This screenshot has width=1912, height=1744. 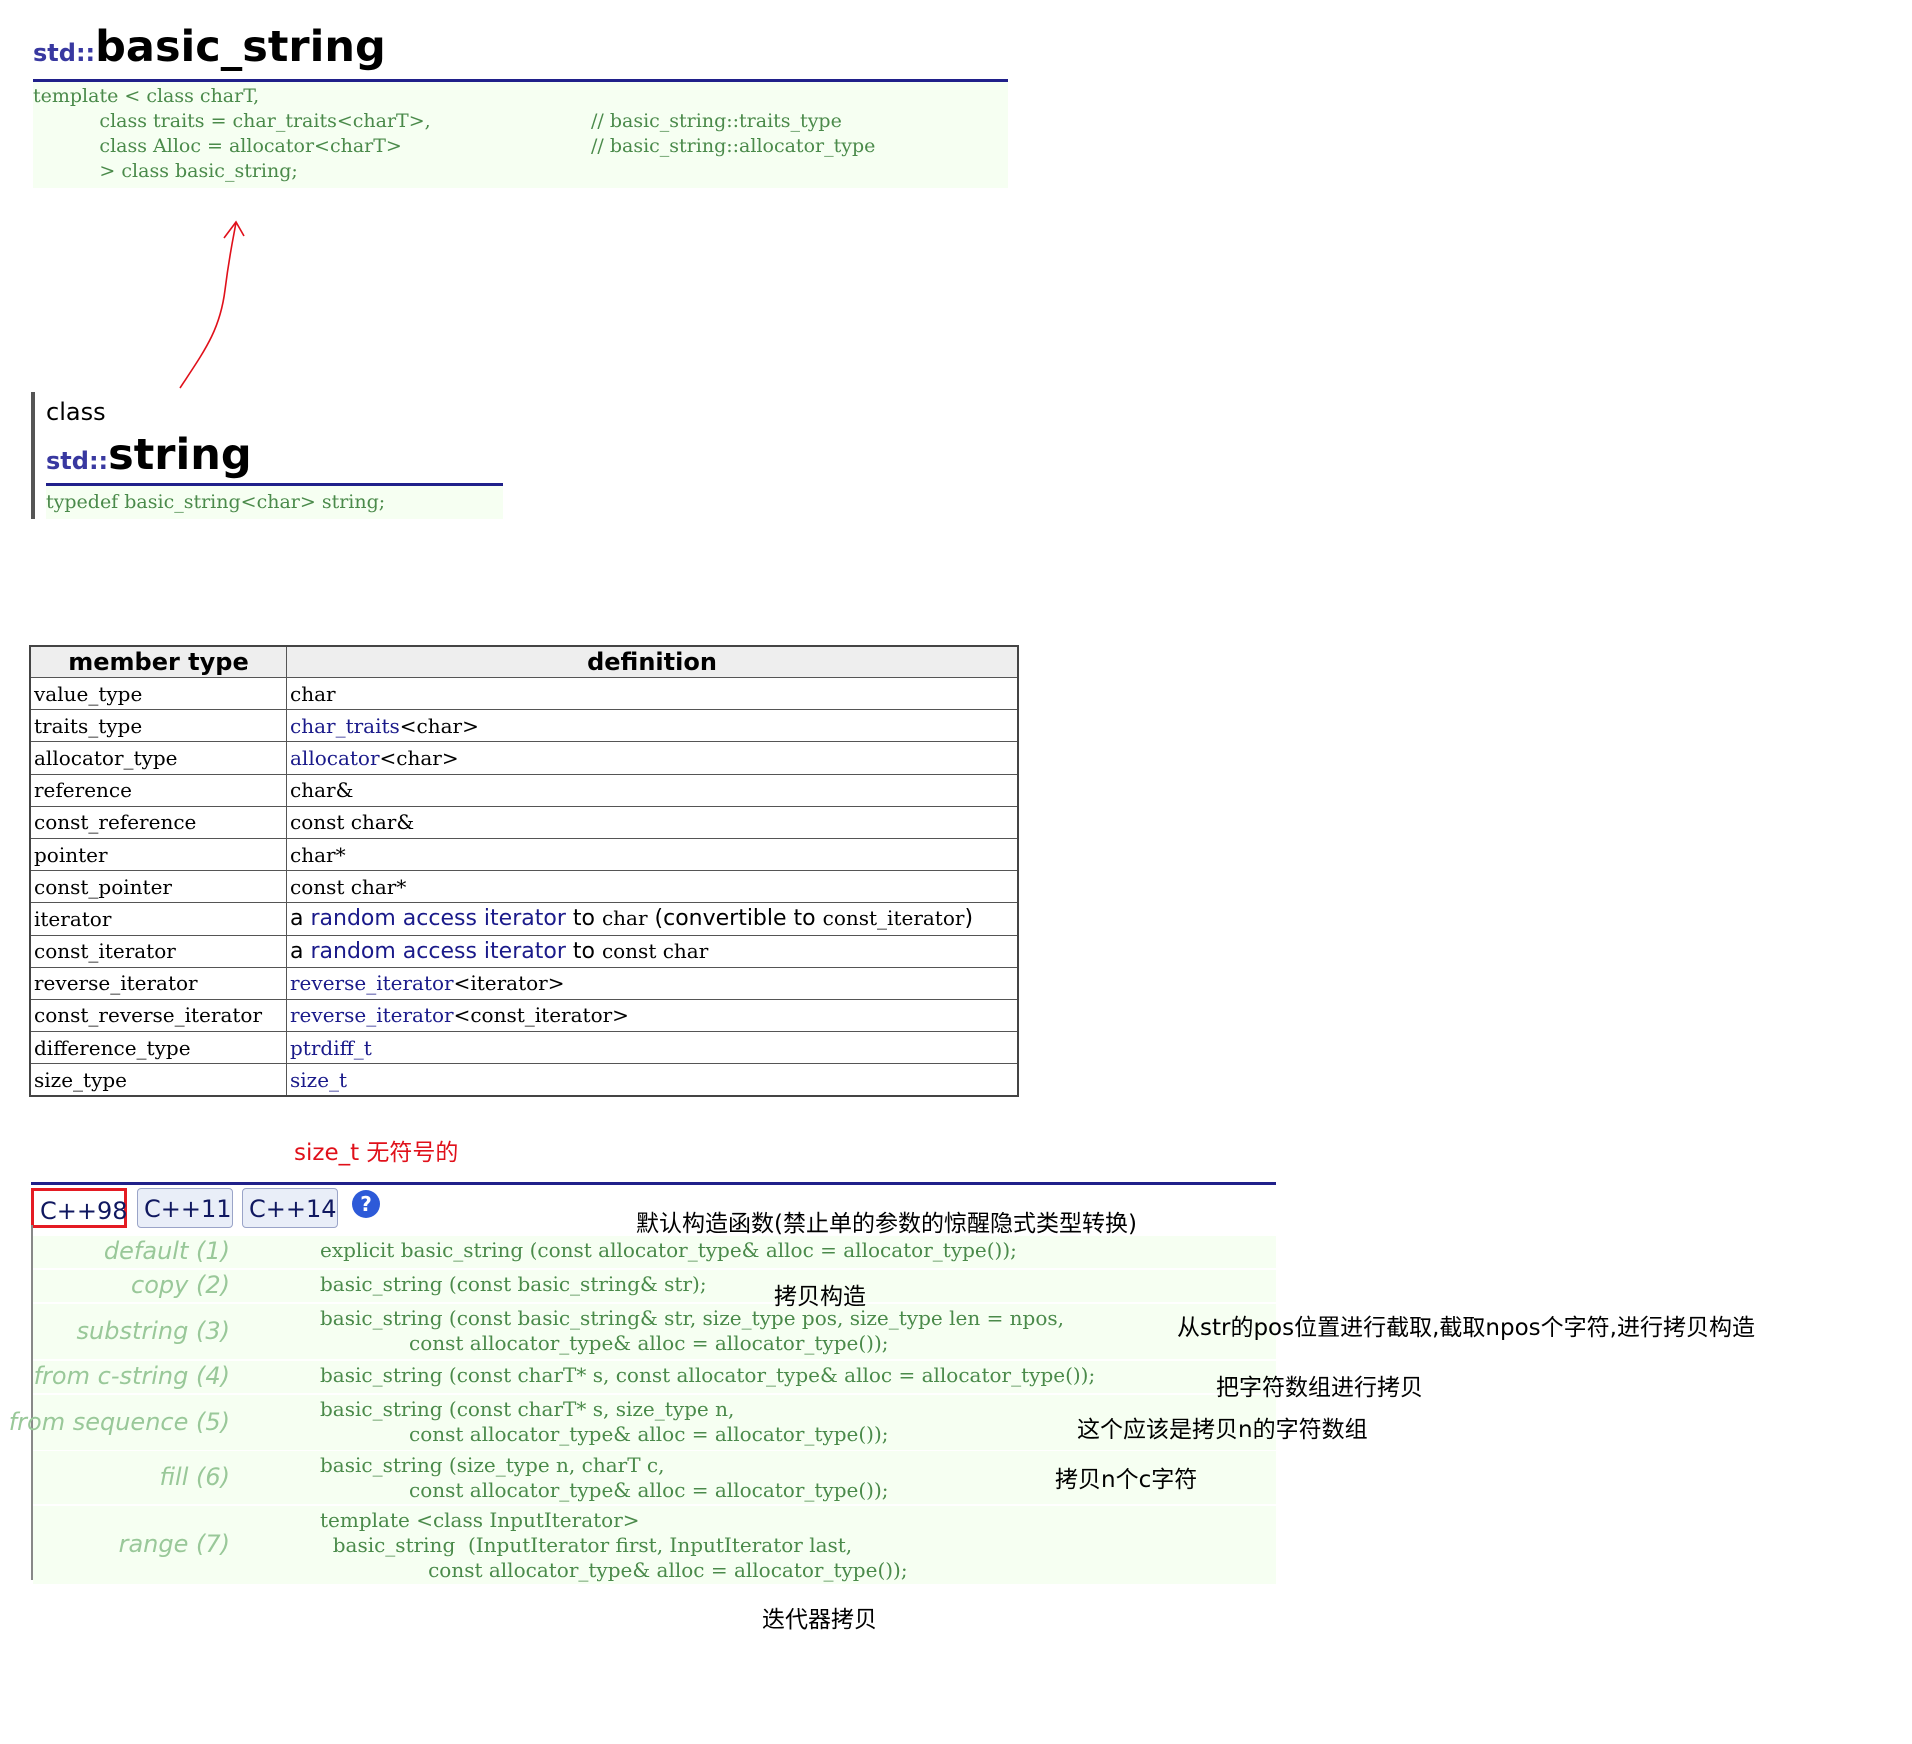 I want to click on member-type-cell: const_reference, so click(x=158, y=822).